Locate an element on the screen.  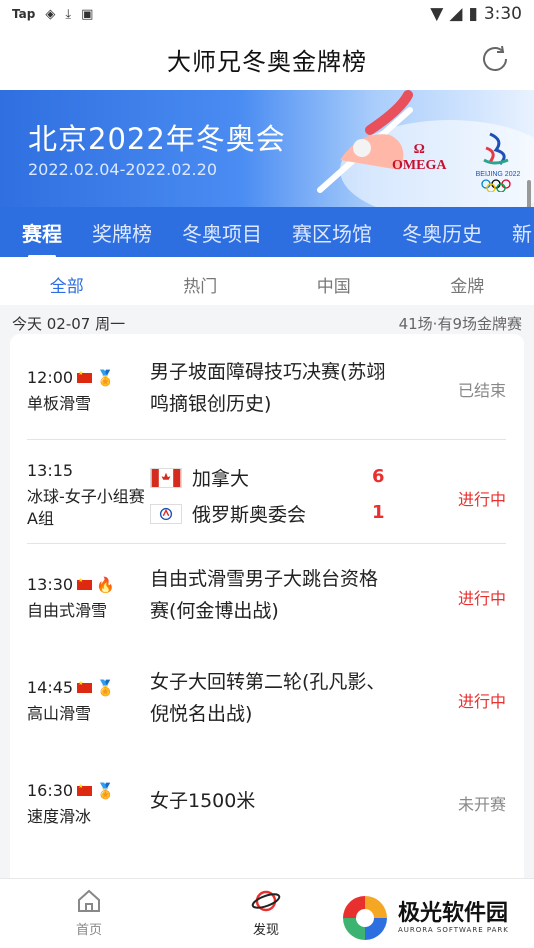
signal-icon: ◢ is located at coordinates (456, 14).